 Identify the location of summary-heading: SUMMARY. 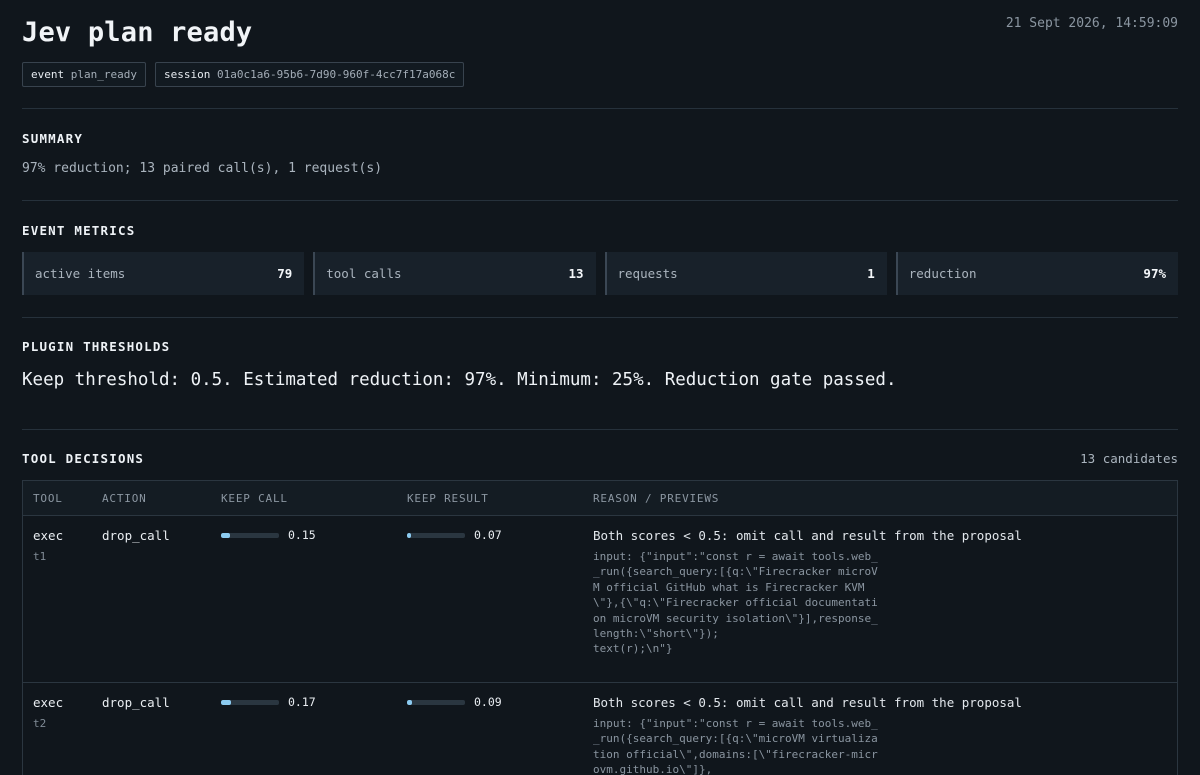
(53, 138).